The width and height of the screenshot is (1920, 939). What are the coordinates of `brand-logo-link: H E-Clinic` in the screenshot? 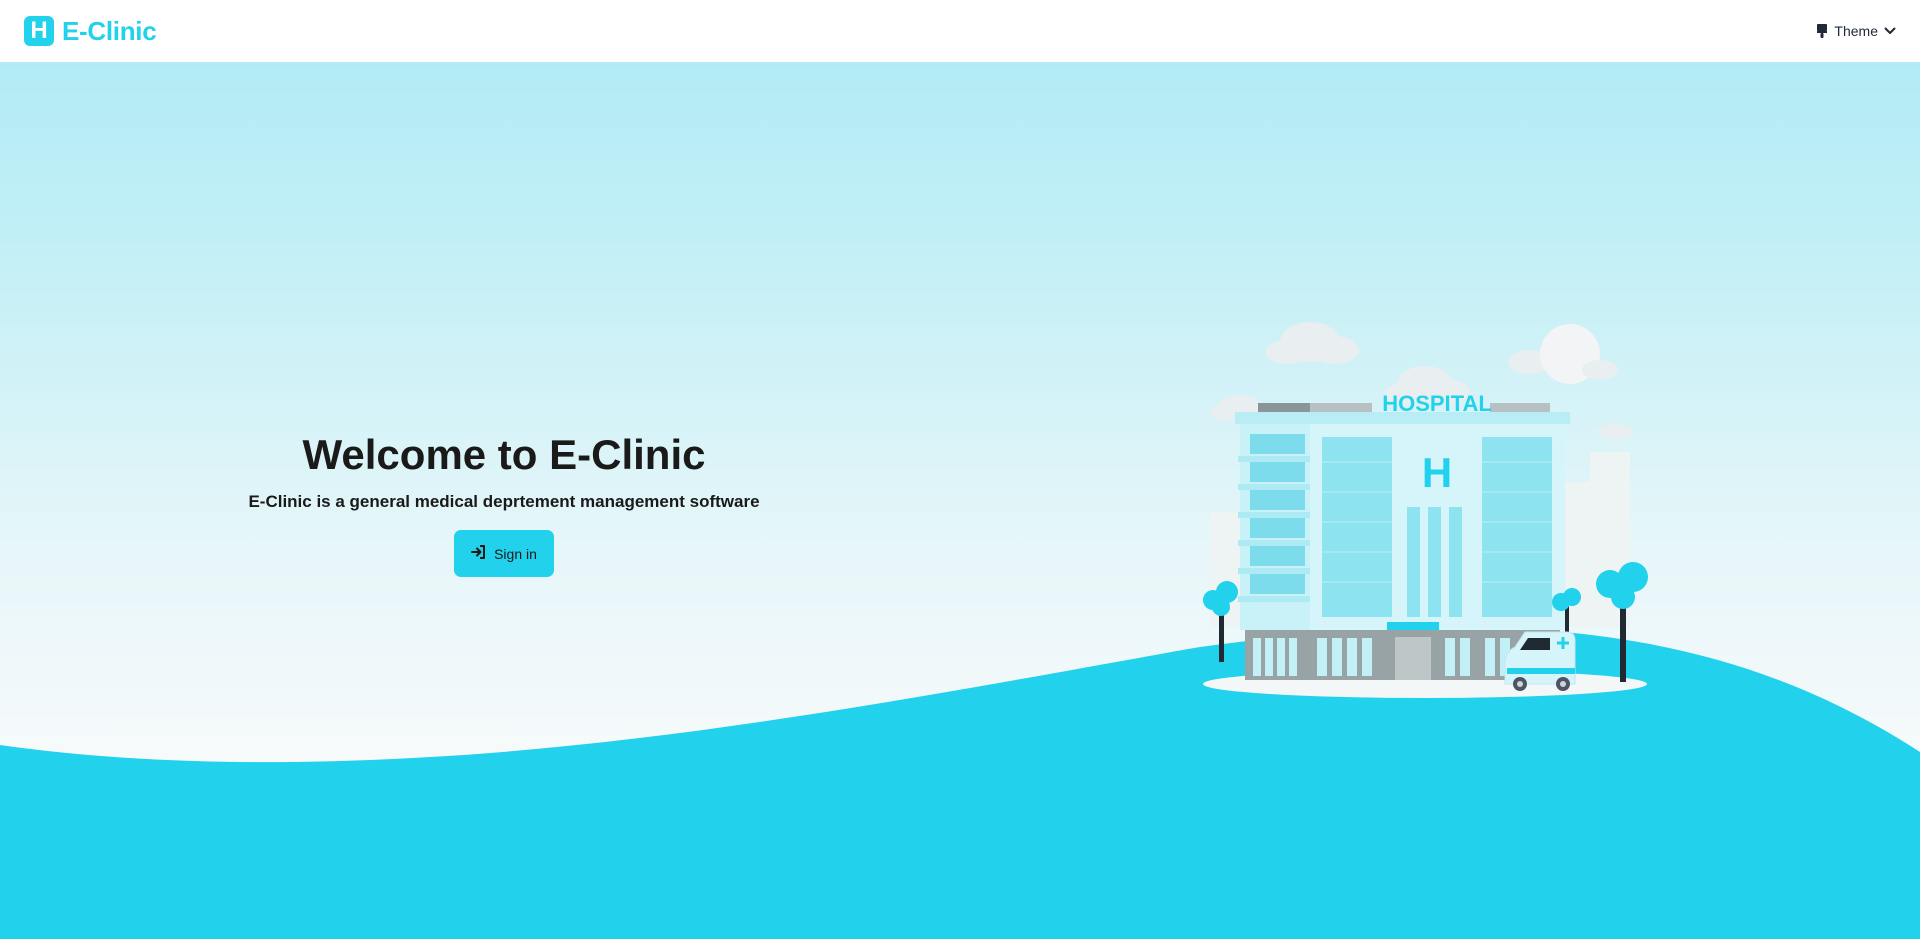 It's located at (90, 31).